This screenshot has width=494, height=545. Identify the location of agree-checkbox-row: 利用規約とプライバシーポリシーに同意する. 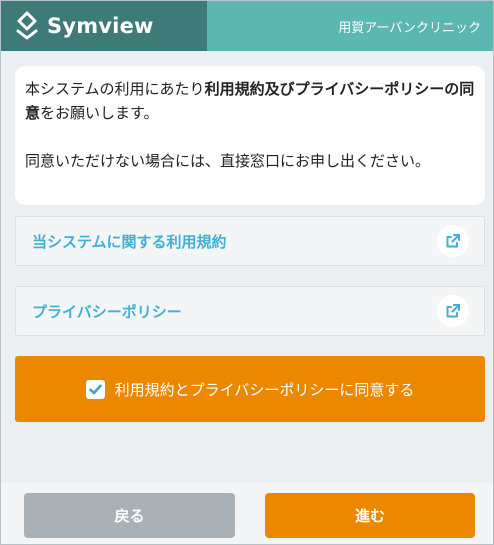
(250, 389).